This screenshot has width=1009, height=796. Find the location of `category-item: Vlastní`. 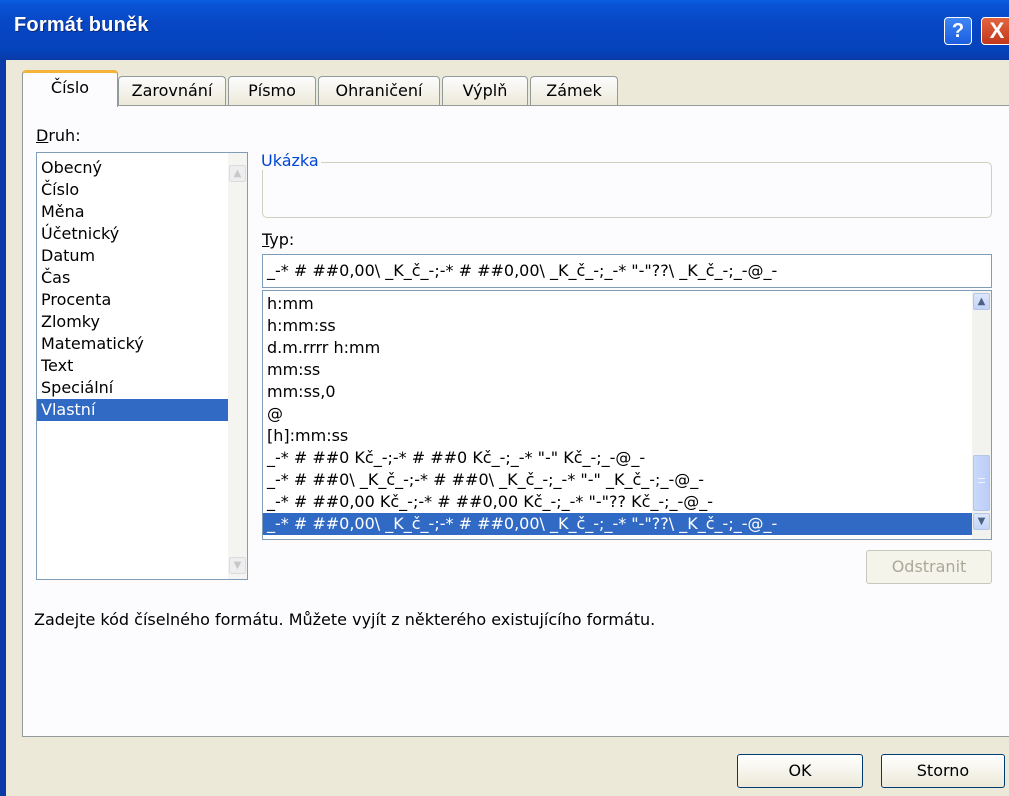

category-item: Vlastní is located at coordinates (142, 410).